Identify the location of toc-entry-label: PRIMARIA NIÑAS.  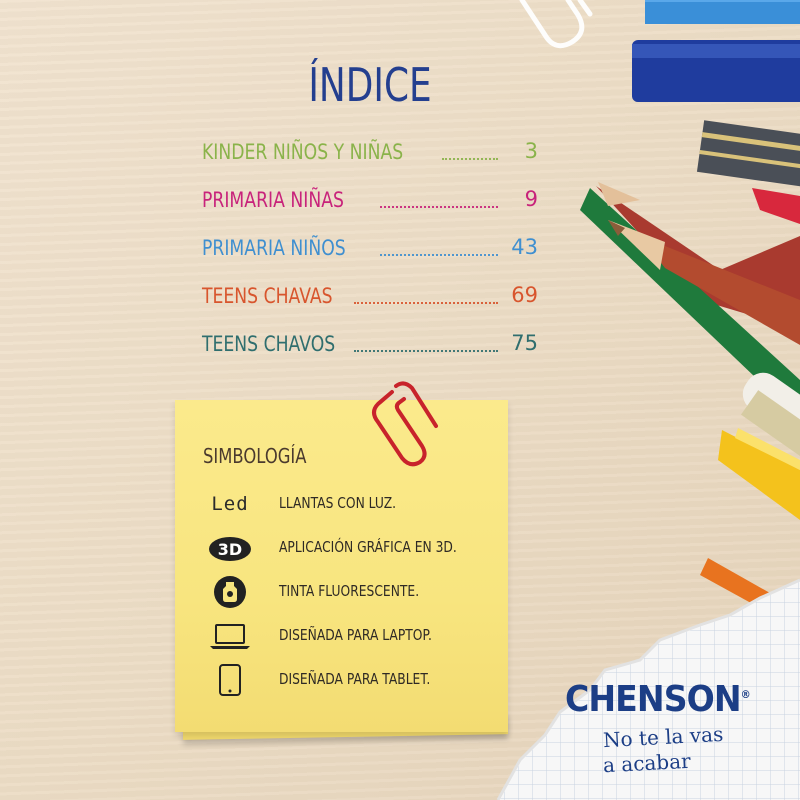
(273, 200).